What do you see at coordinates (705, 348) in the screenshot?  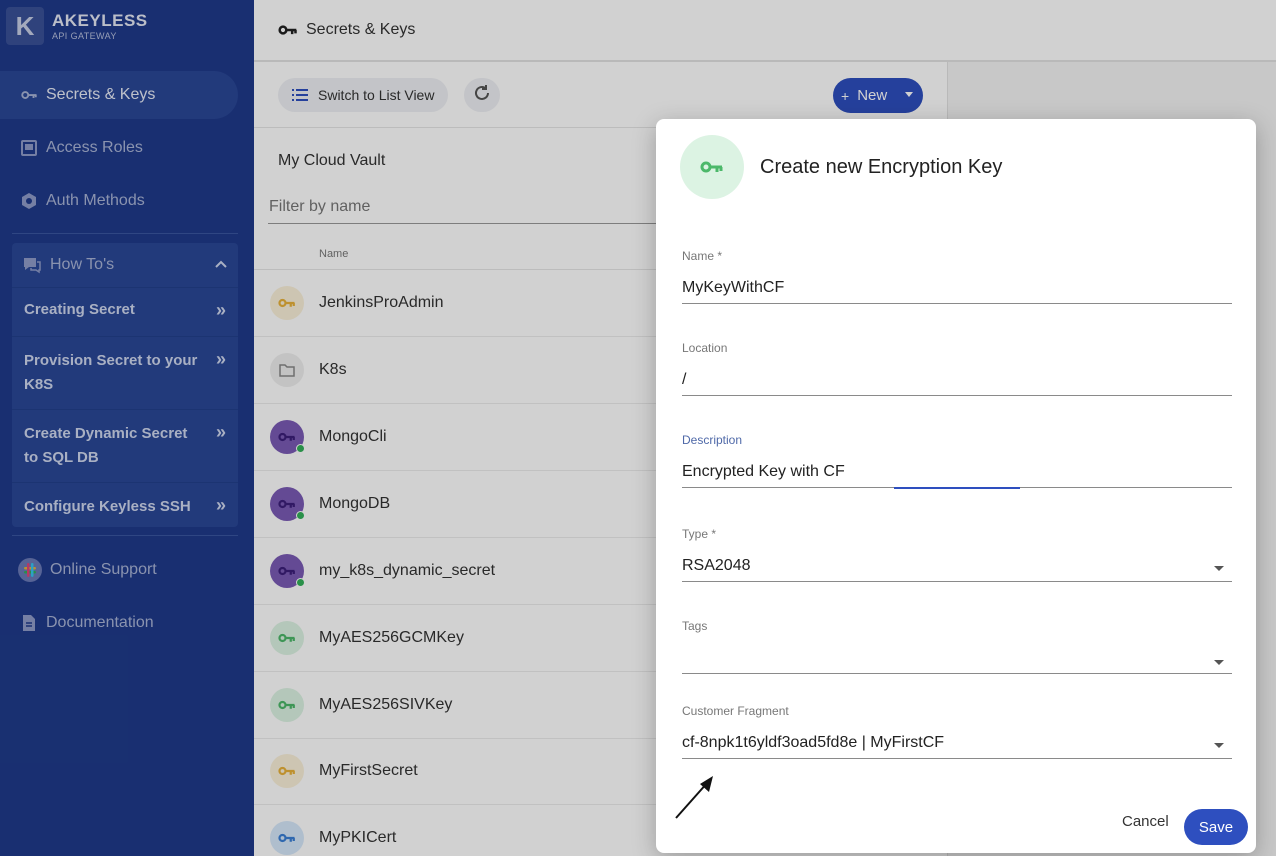 I see `field-label: Location` at bounding box center [705, 348].